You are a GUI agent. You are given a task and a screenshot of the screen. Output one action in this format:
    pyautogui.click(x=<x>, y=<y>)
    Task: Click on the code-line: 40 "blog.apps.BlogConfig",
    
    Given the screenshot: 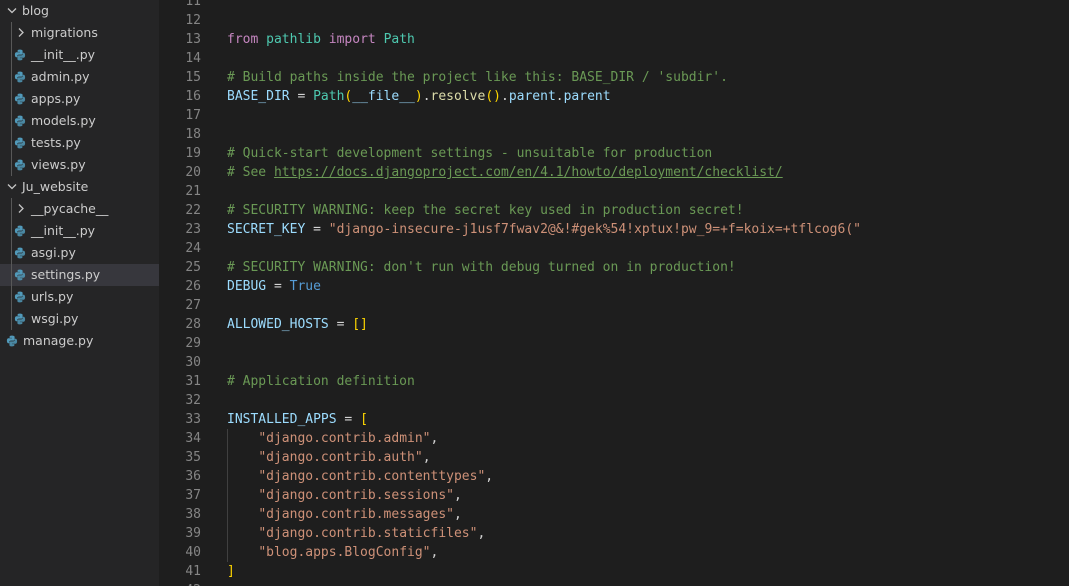 What is the action you would take?
    pyautogui.click(x=614, y=552)
    